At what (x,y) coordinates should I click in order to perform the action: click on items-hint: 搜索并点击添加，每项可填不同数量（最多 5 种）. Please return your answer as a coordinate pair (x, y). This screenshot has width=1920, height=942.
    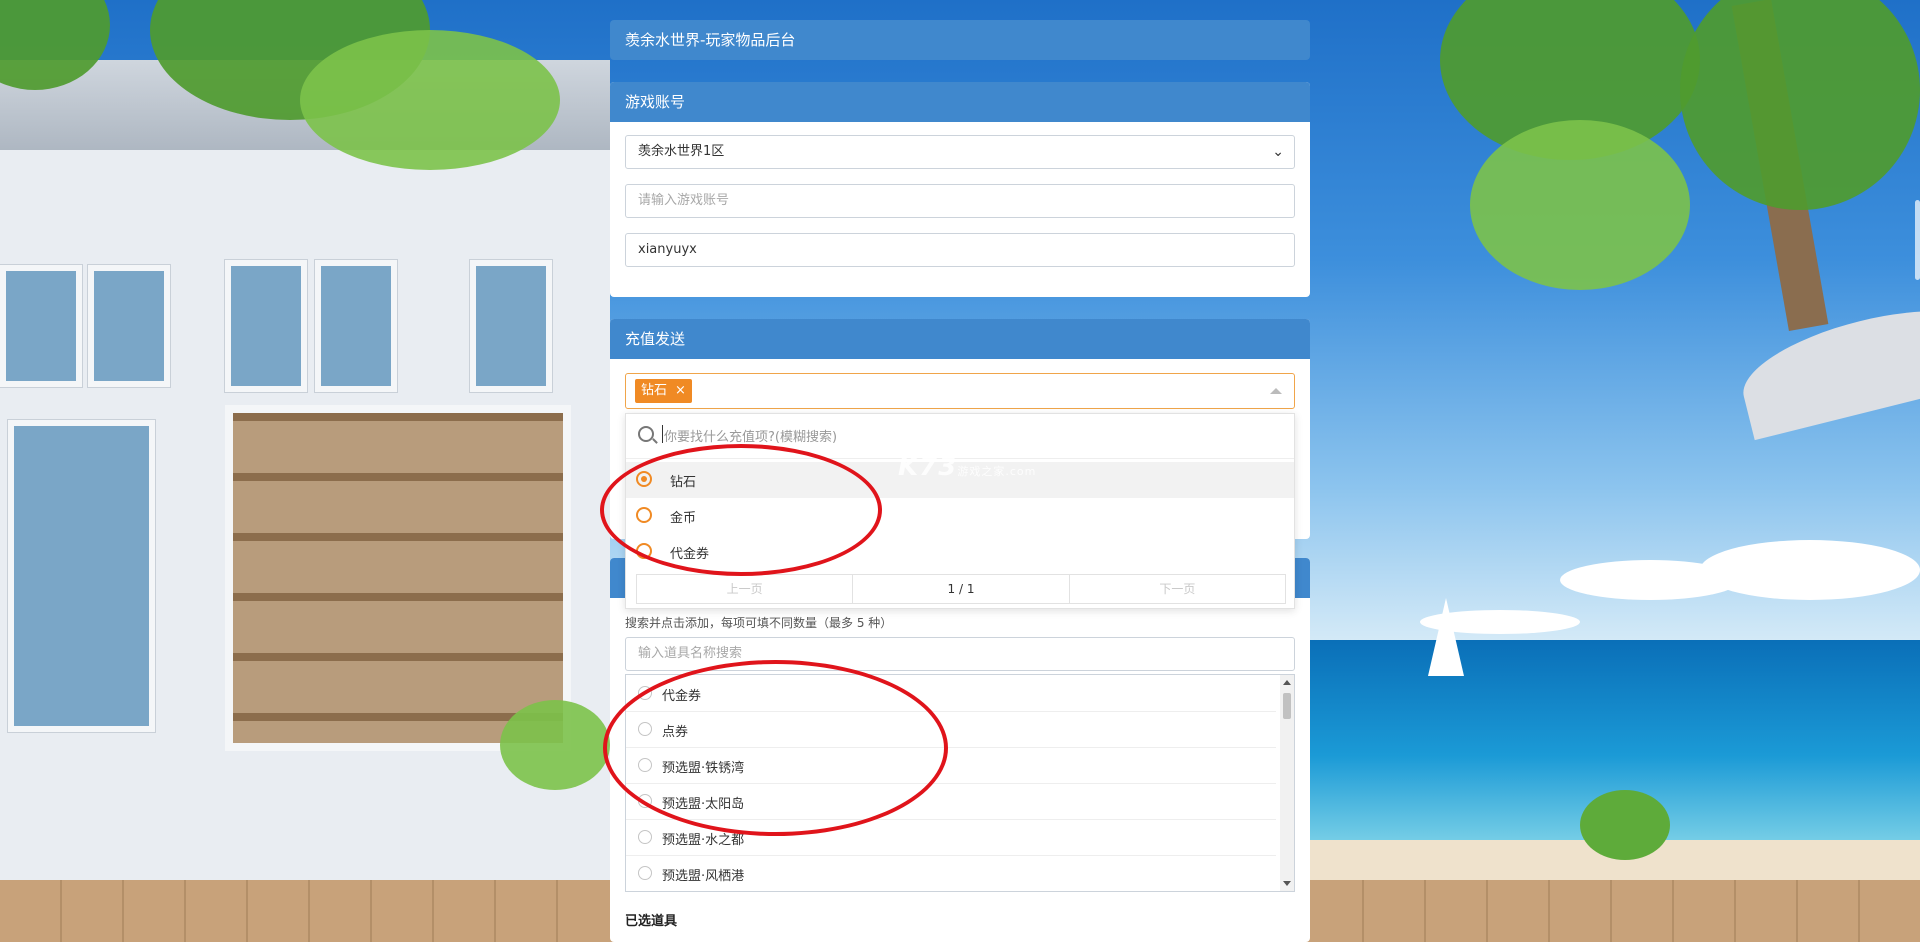
    Looking at the image, I should click on (759, 623).